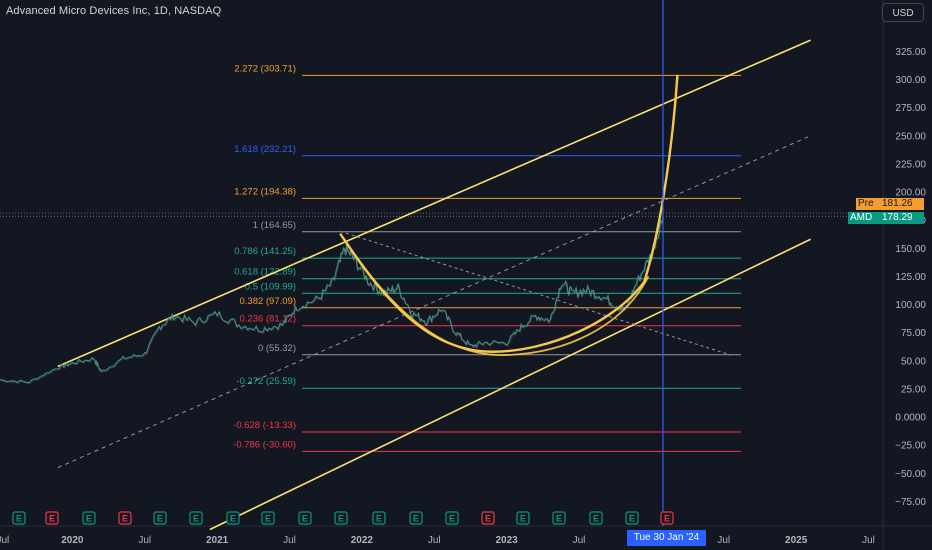 This screenshot has height=550, width=932. I want to click on price-tick-label: 75.00, so click(913, 333).